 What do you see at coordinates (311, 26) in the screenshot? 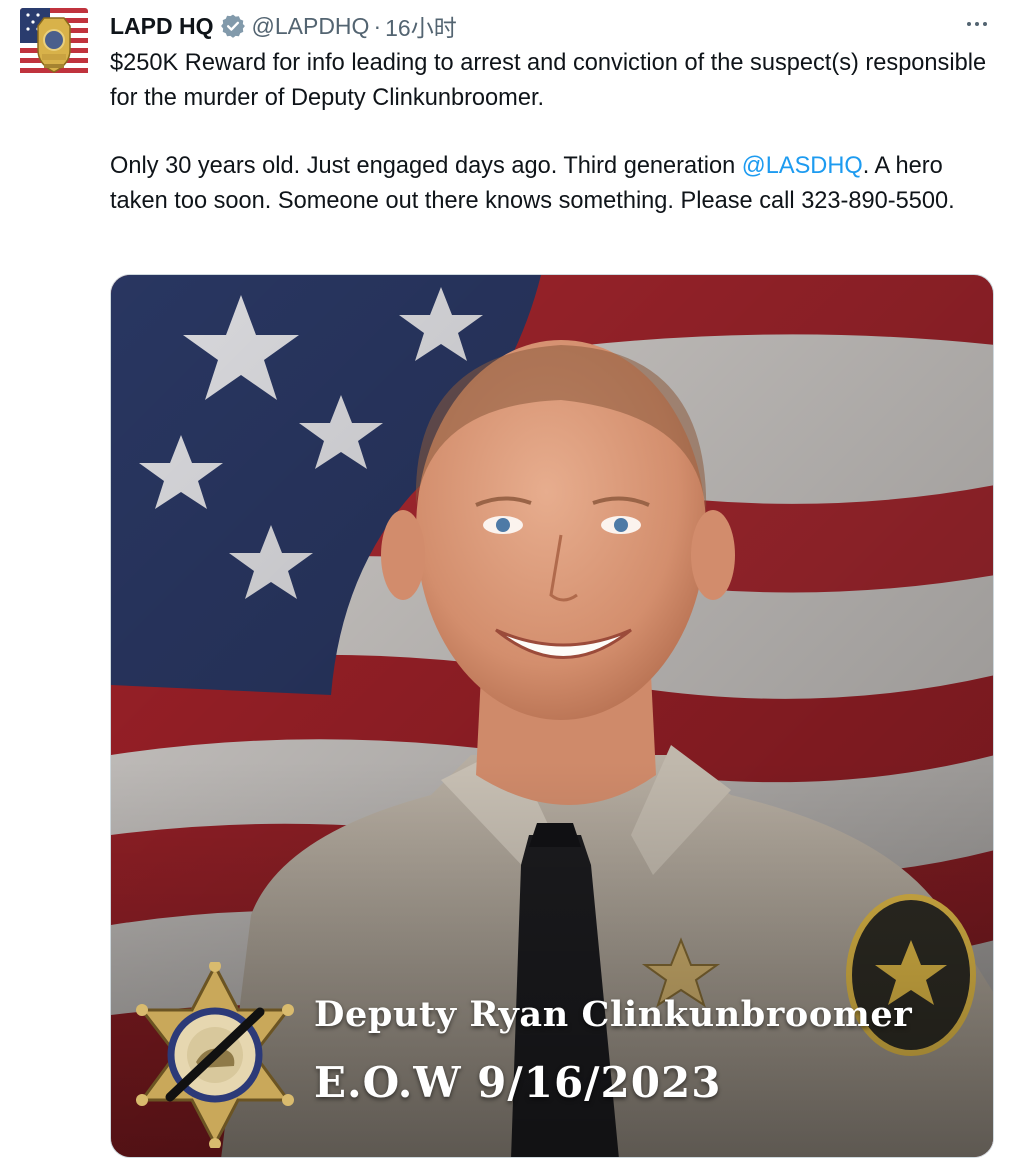
I see `handle: @LAPDHQ` at bounding box center [311, 26].